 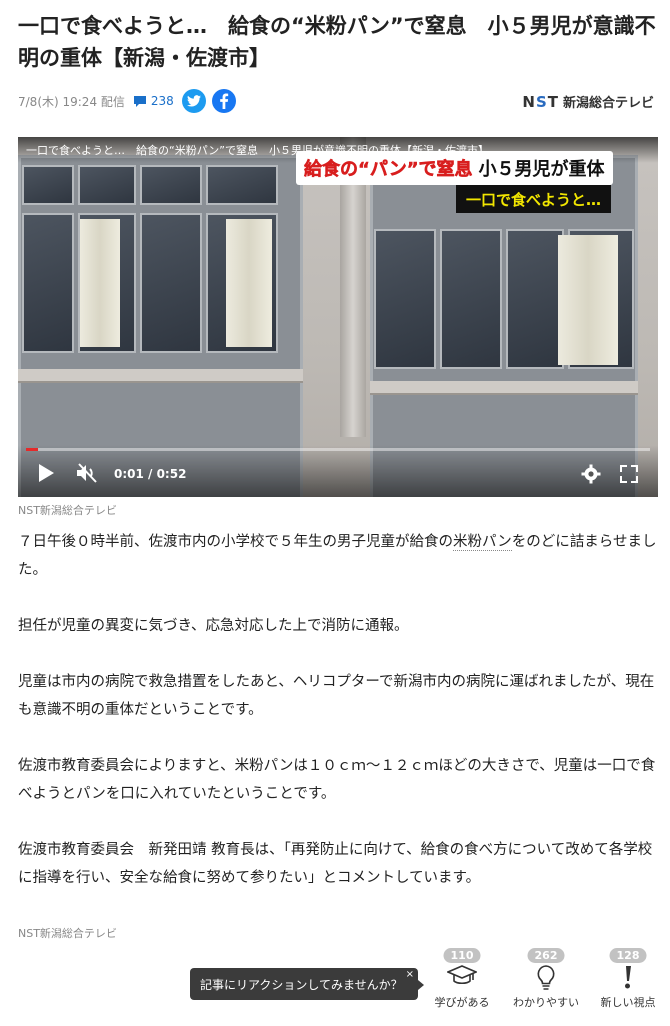 What do you see at coordinates (462, 1002) in the screenshot?
I see `reaction-label: 学びがある` at bounding box center [462, 1002].